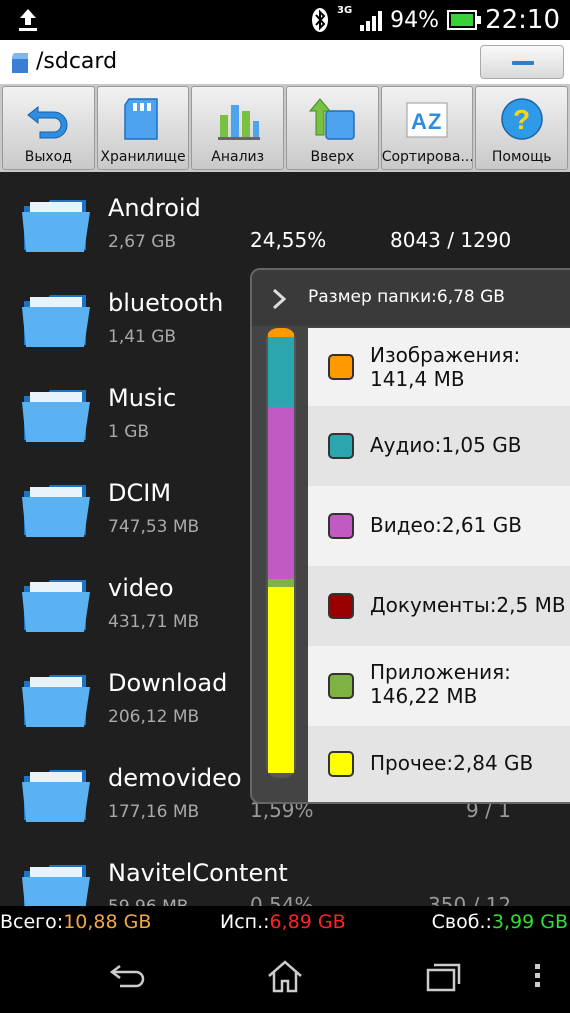  I want to click on item-percent: 24,55%, so click(288, 240).